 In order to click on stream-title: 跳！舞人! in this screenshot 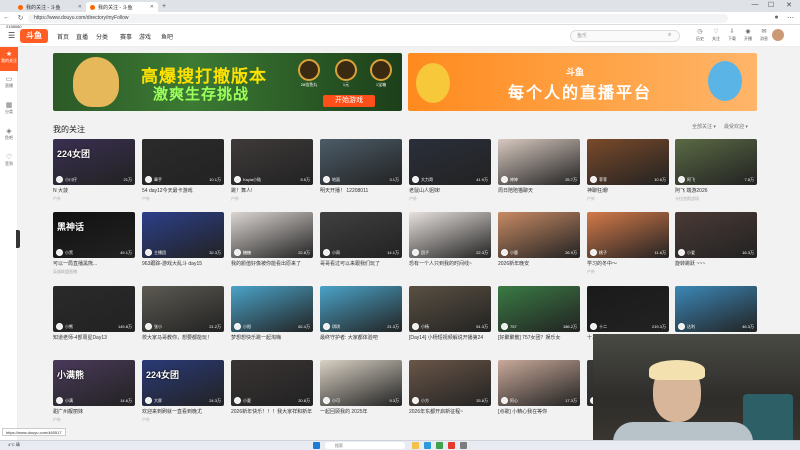, I will do `click(272, 190)`.